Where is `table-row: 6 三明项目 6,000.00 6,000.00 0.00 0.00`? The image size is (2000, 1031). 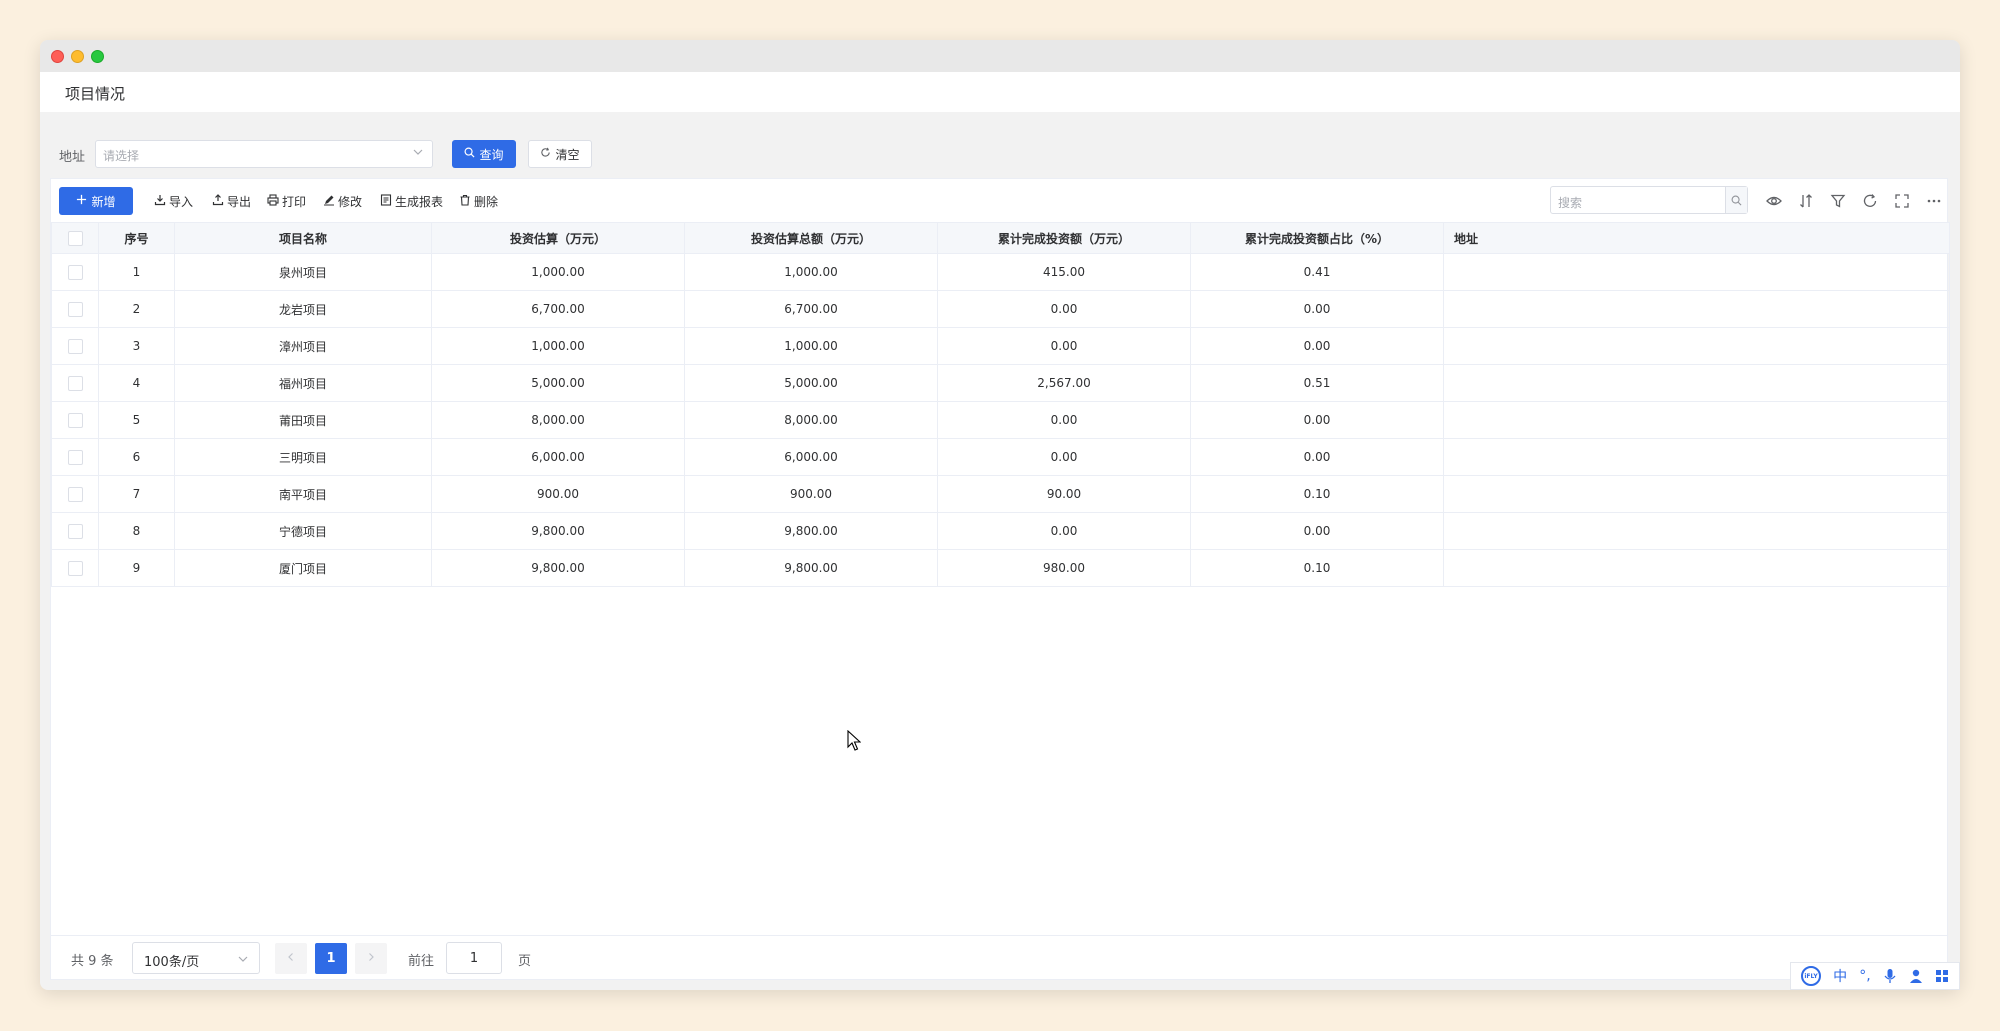 table-row: 6 三明项目 6,000.00 6,000.00 0.00 0.00 is located at coordinates (1000, 457).